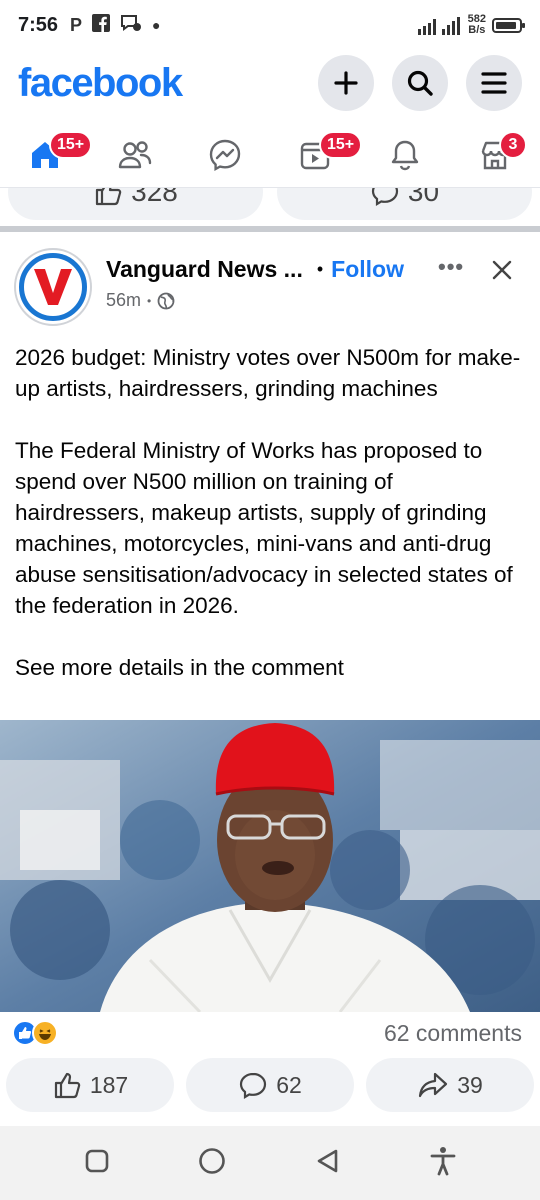  What do you see at coordinates (270, 25) in the screenshot?
I see `status-bar: 7:56 P ● 582 B/s` at bounding box center [270, 25].